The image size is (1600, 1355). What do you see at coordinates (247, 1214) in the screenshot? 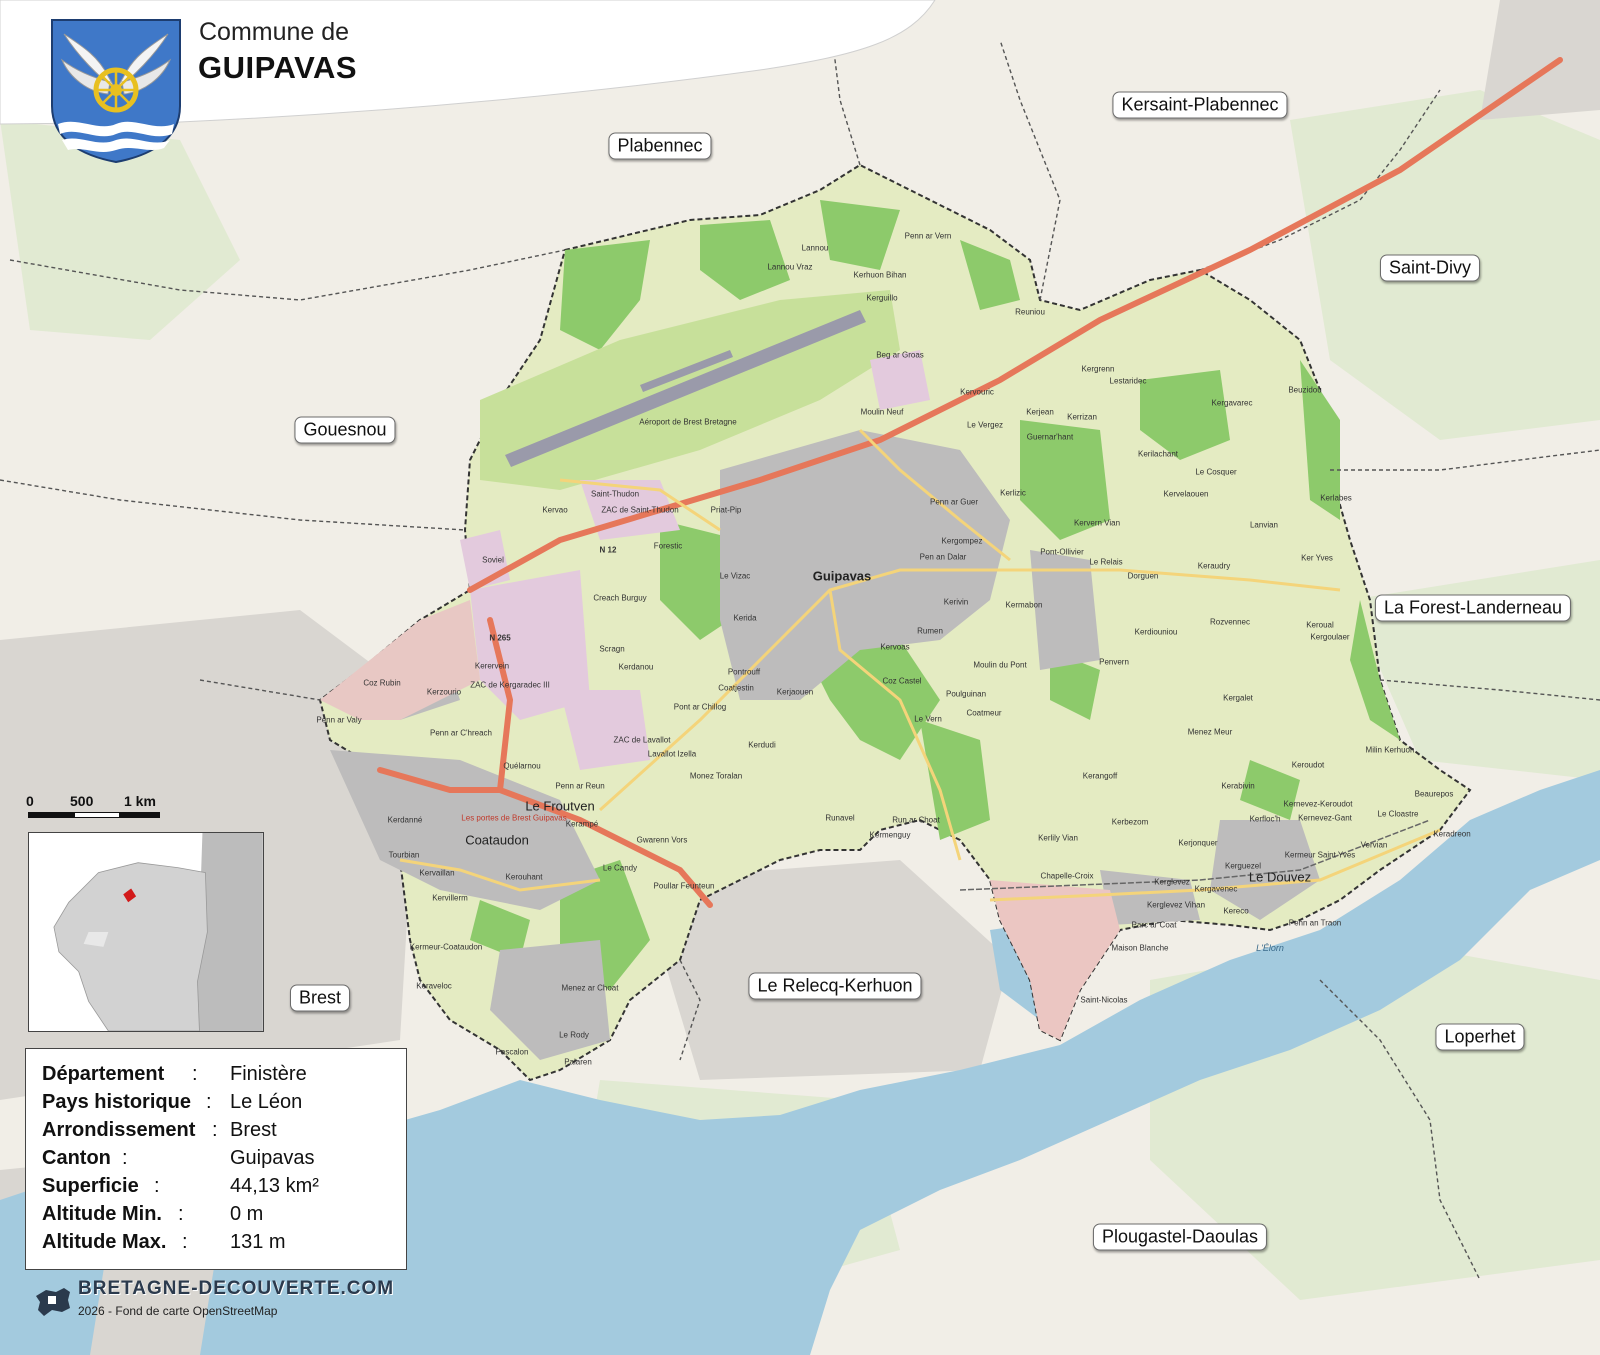
I see `info-value: 0 m` at bounding box center [247, 1214].